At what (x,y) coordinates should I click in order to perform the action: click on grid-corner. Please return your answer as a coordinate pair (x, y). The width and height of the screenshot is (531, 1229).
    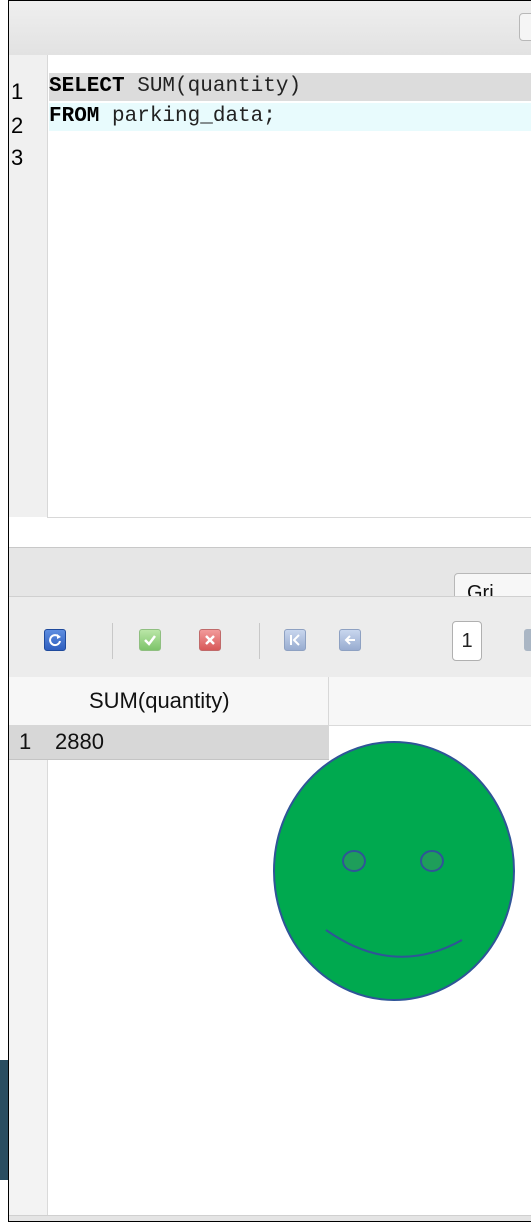
    Looking at the image, I should click on (29, 701).